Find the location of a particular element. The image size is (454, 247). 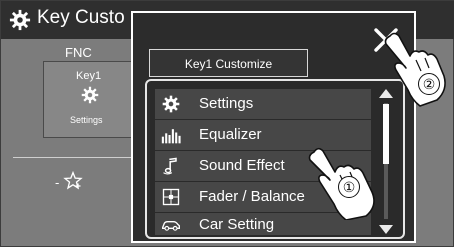

item-label: Fader / Balance is located at coordinates (252, 196).